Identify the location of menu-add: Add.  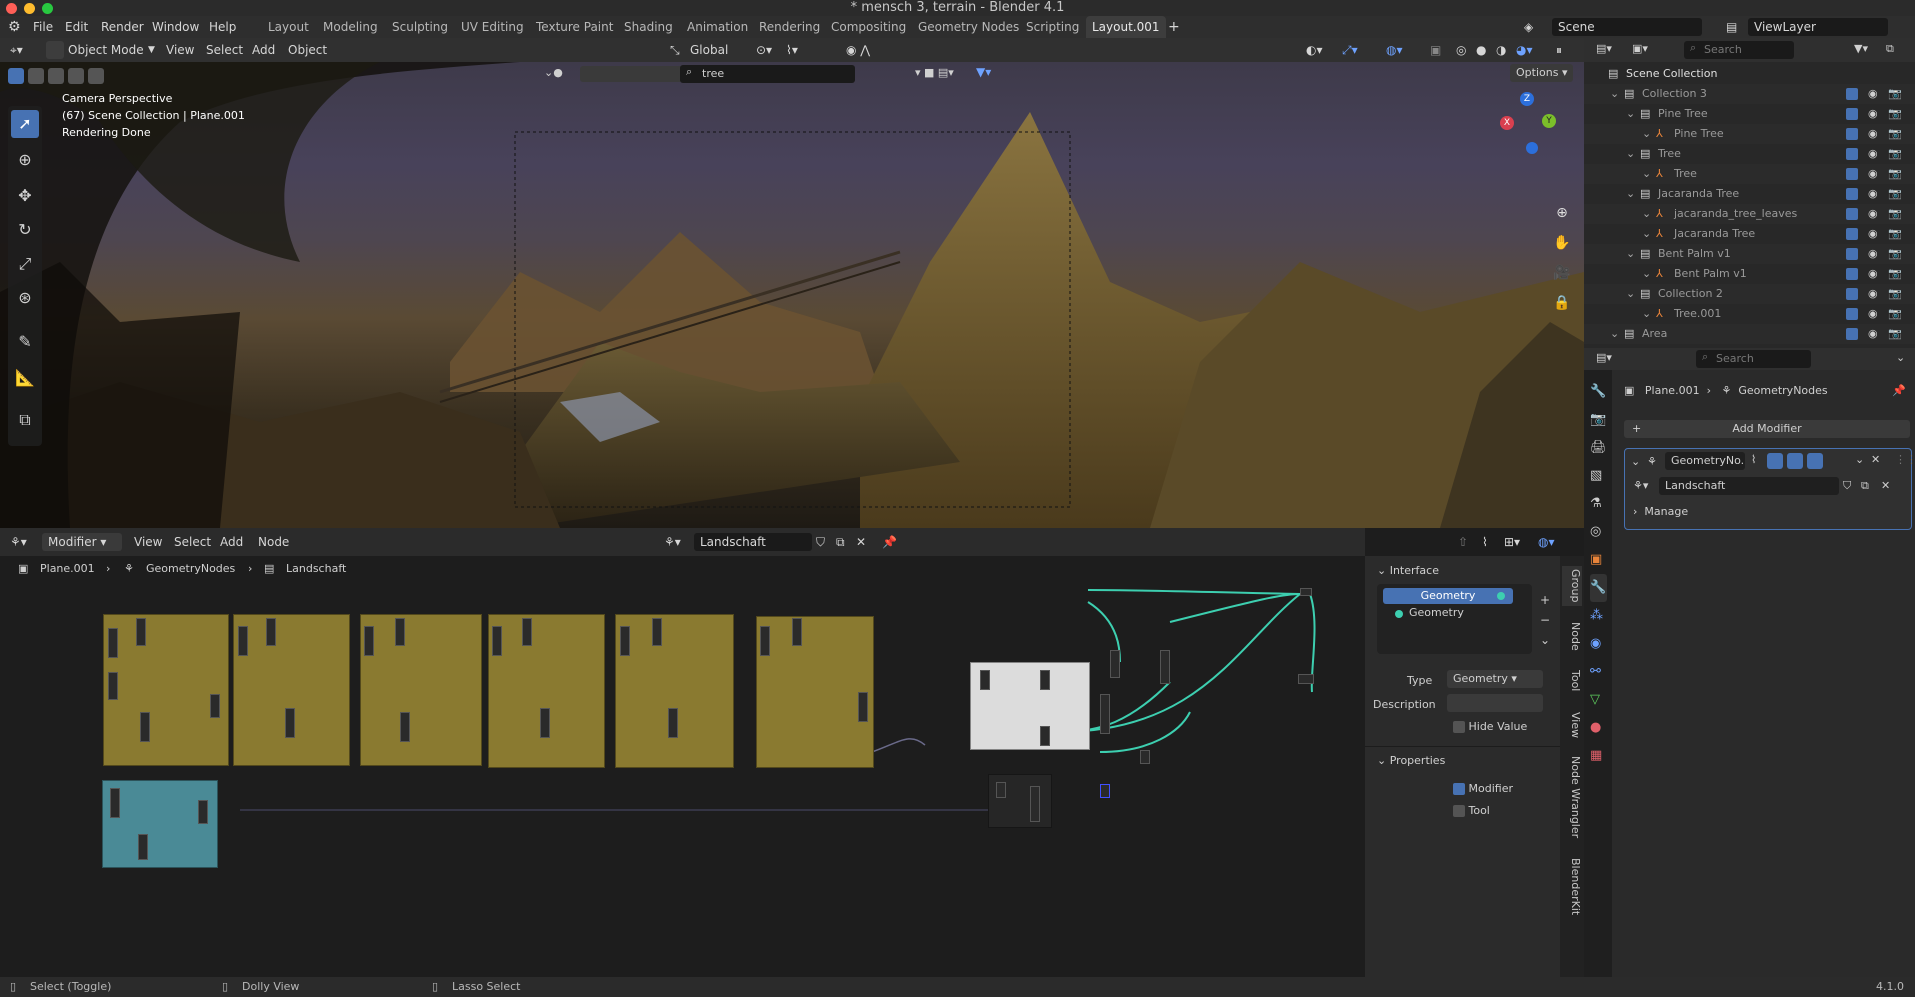
(263, 50).